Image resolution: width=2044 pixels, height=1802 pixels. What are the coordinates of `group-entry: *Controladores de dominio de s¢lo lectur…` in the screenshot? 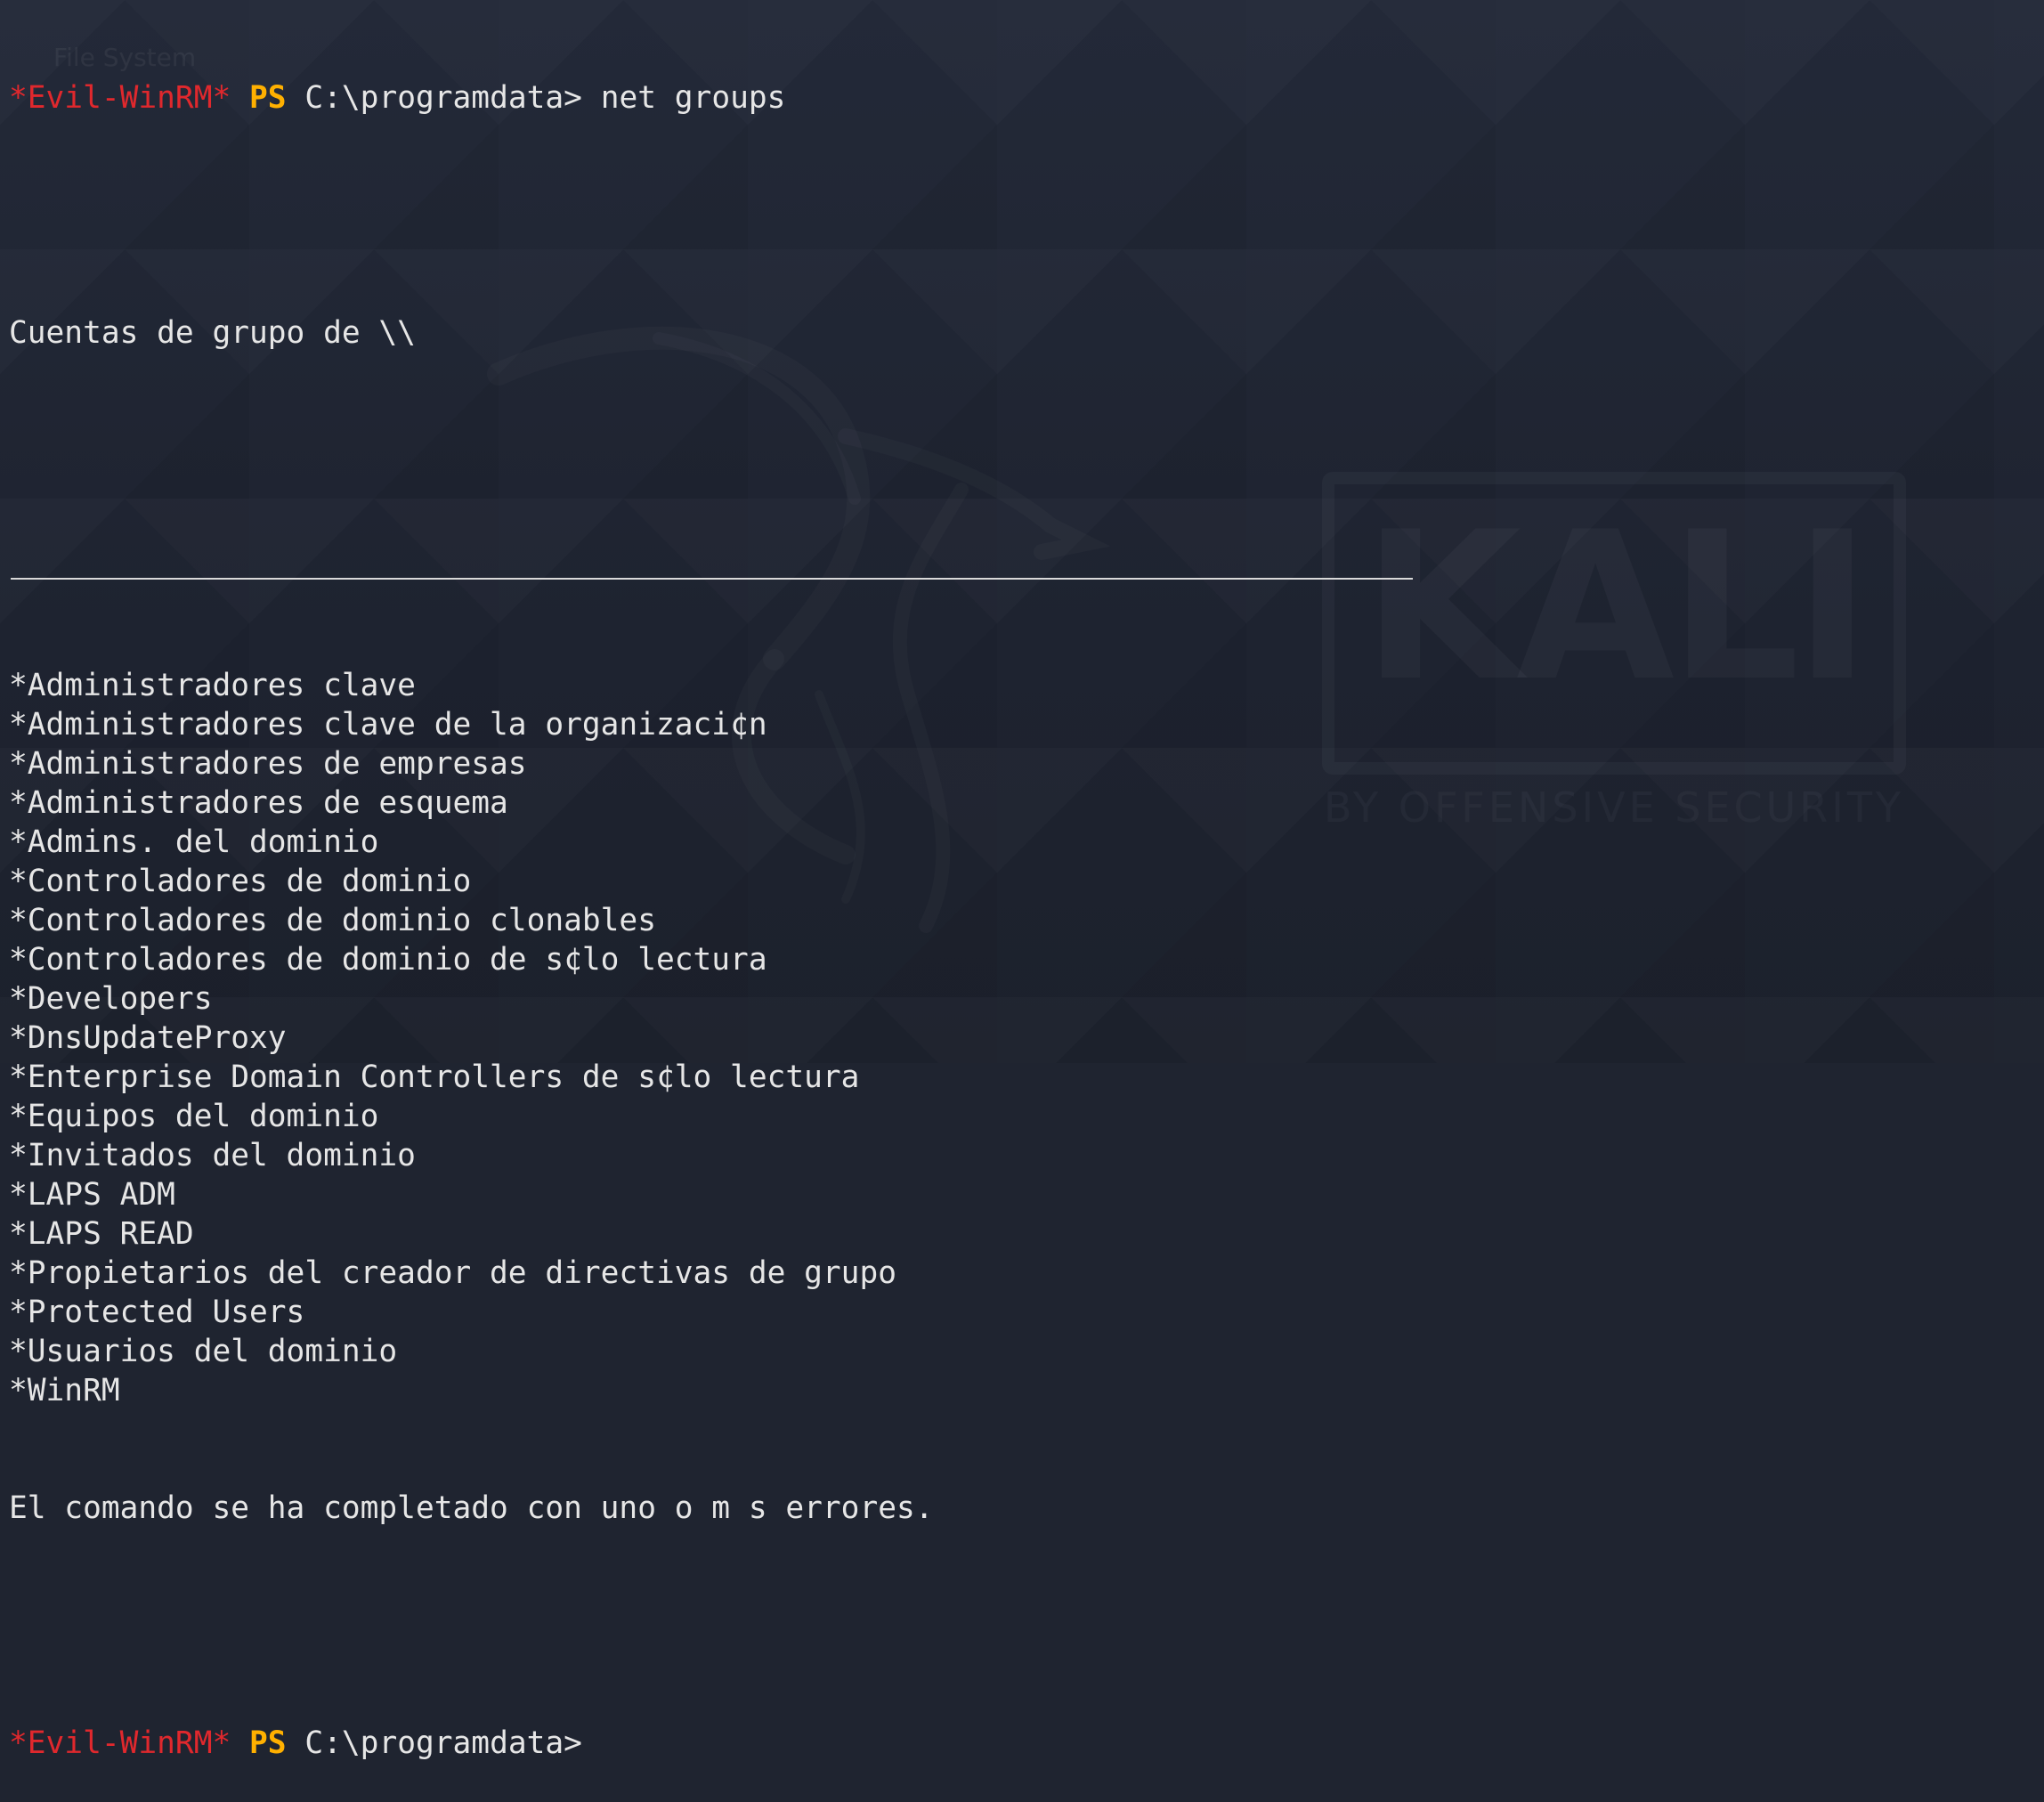 It's located at (388, 960).